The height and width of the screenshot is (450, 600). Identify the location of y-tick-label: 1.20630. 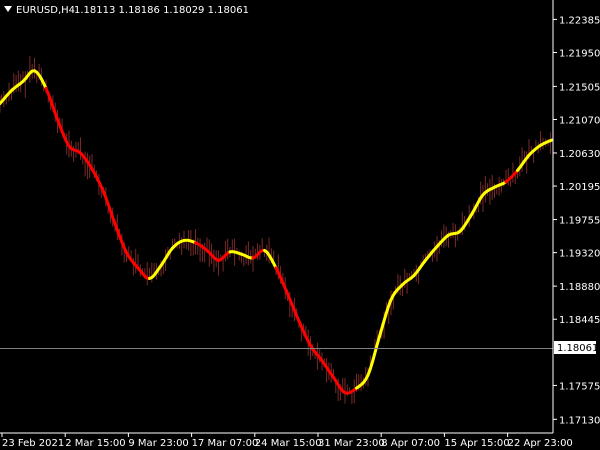
(579, 154).